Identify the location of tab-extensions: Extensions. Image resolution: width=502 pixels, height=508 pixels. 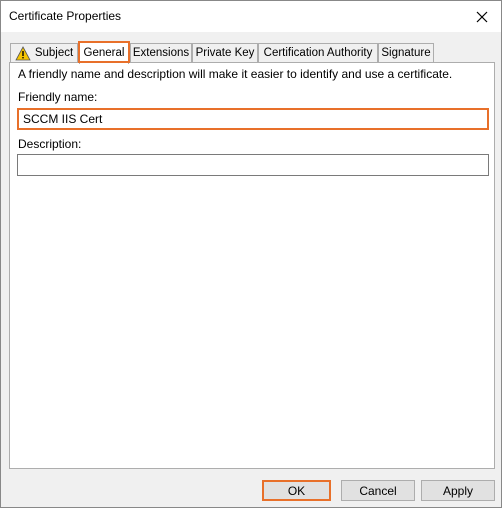
(161, 52).